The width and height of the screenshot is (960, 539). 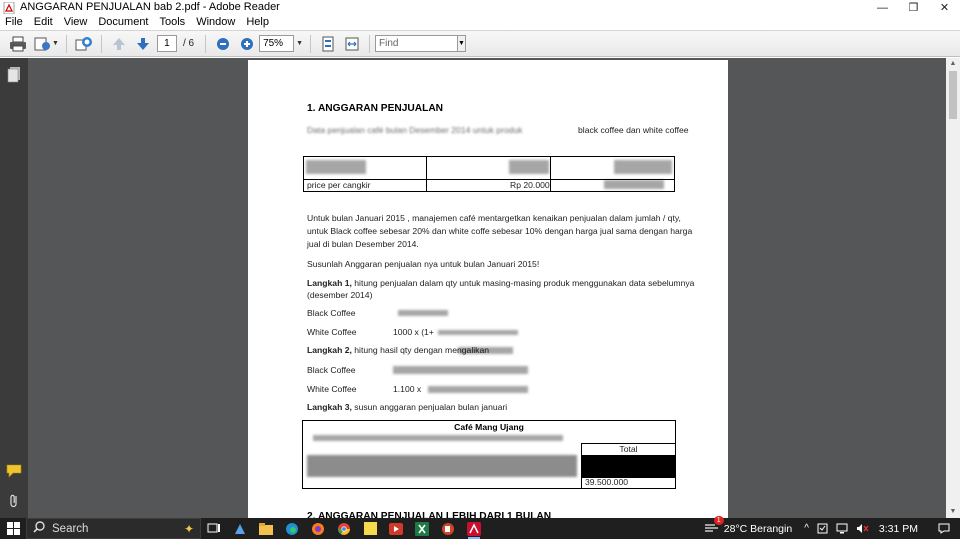 I want to click on notifications-icon, so click(x=944, y=528).